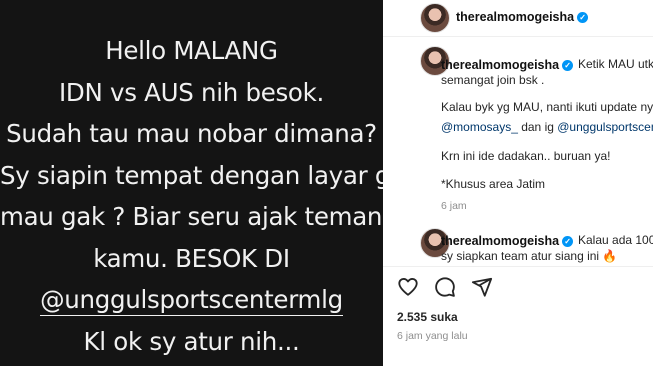  I want to click on comment-text: *Khusus area Jatim, so click(493, 184).